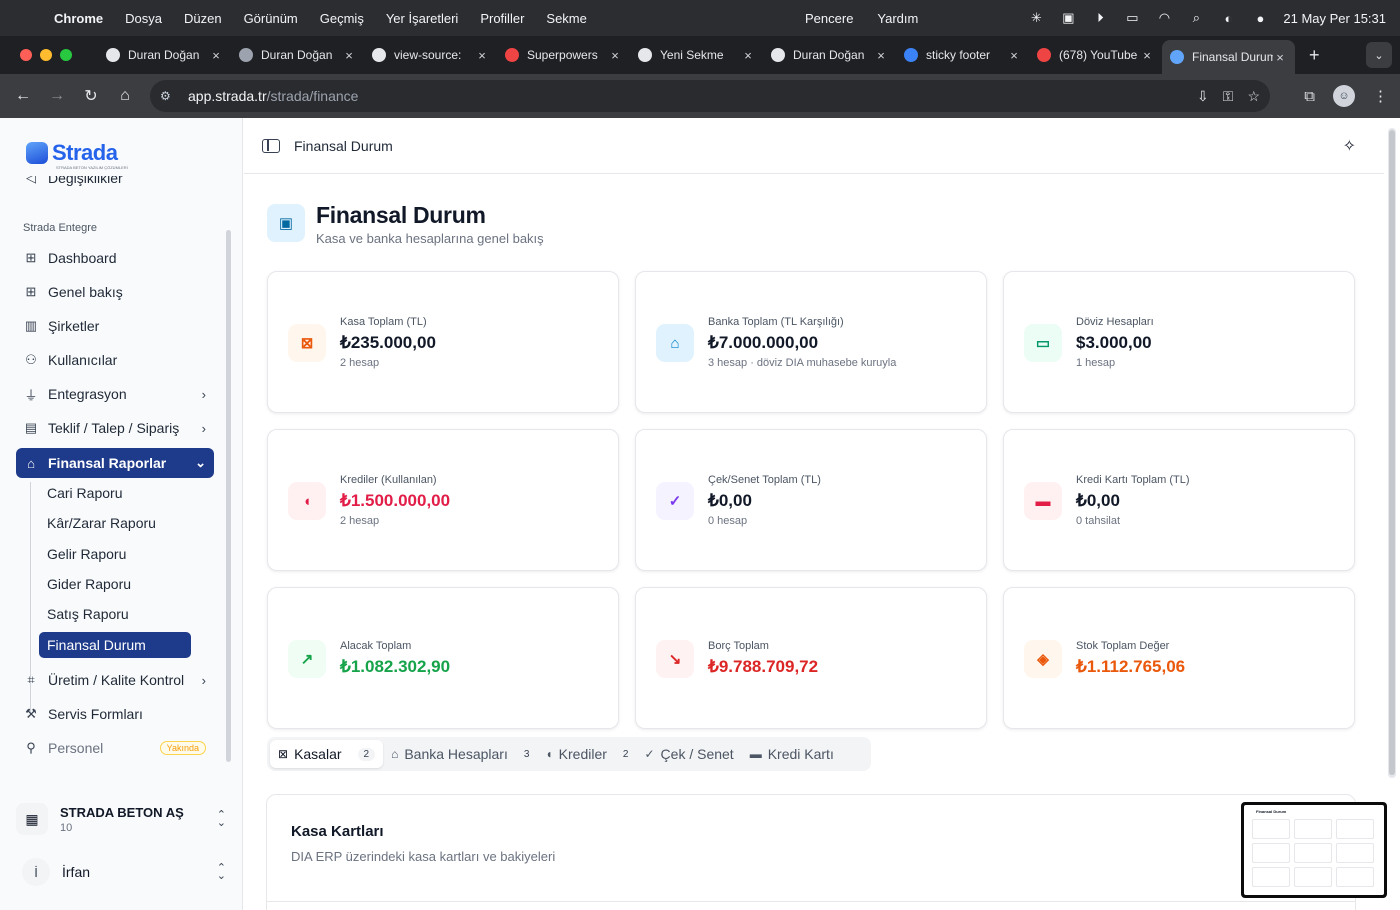  What do you see at coordinates (115, 584) in the screenshot?
I see `sidebar-subitem-gider-raporu: Gider Raporu` at bounding box center [115, 584].